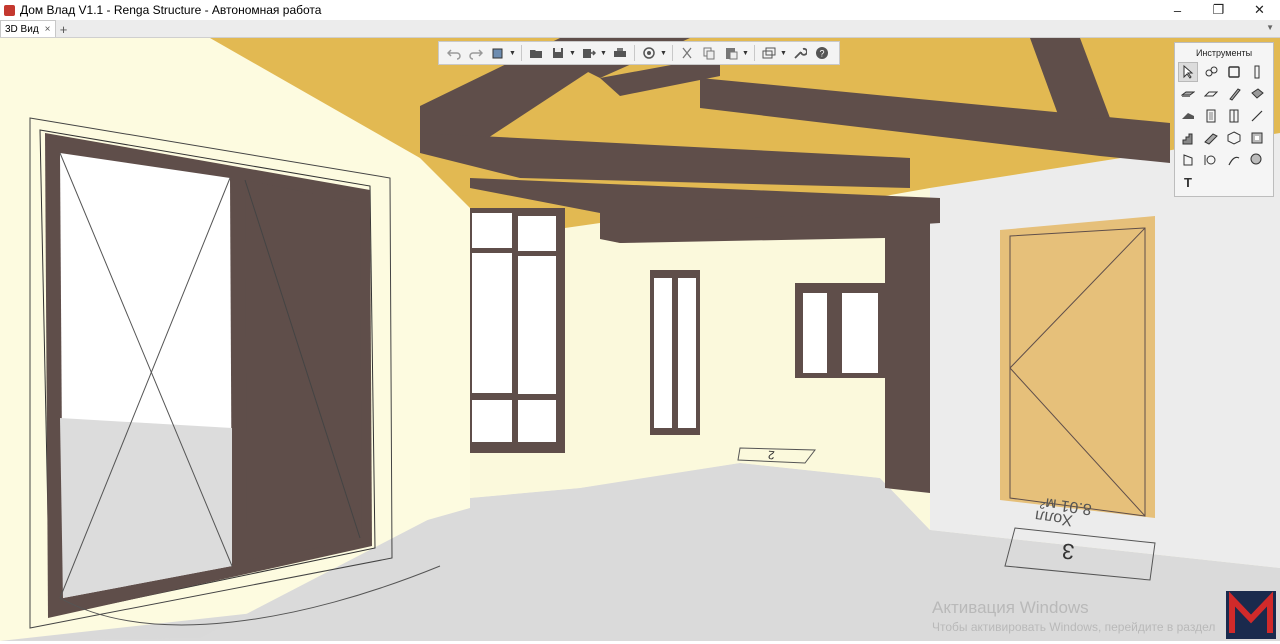  What do you see at coordinates (640, 29) in the screenshot?
I see `document-tab-bar: 3D Вид × + ▼` at bounding box center [640, 29].